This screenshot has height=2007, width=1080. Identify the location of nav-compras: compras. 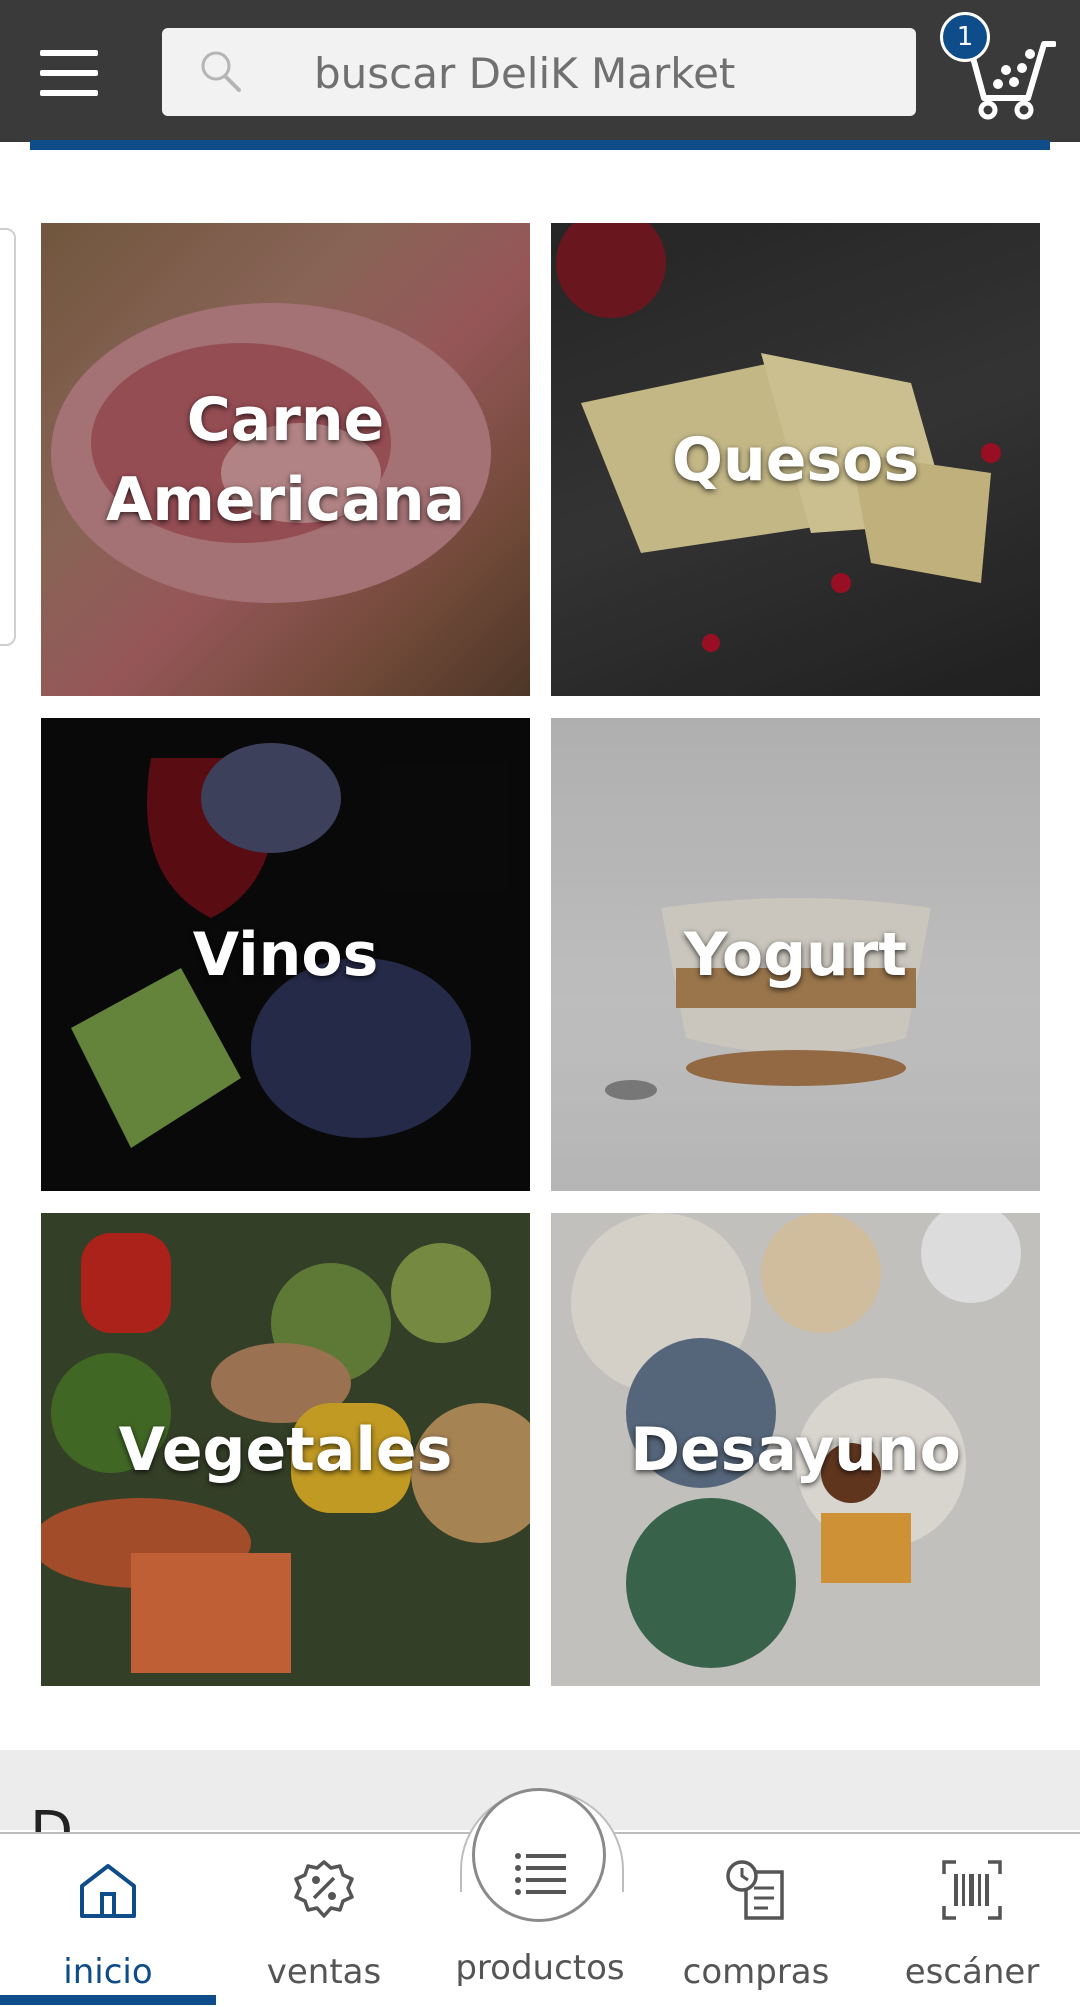
(756, 1918).